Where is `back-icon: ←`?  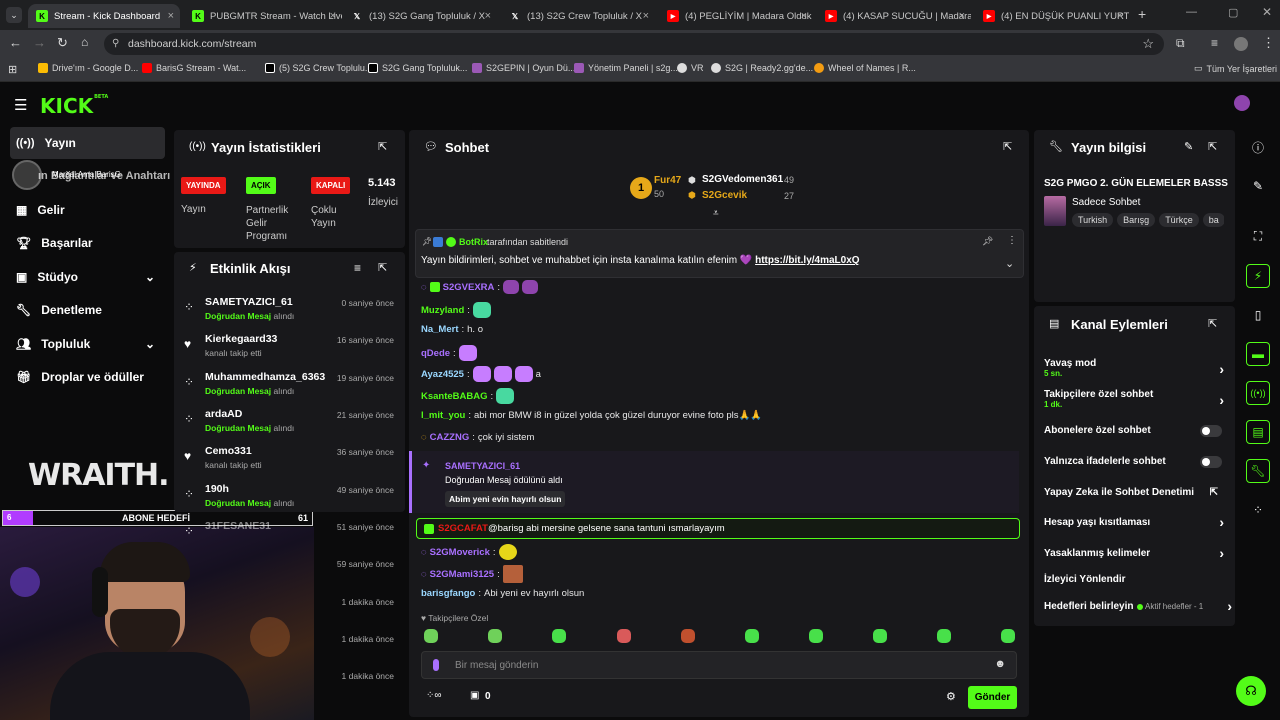 back-icon: ← is located at coordinates (15, 42).